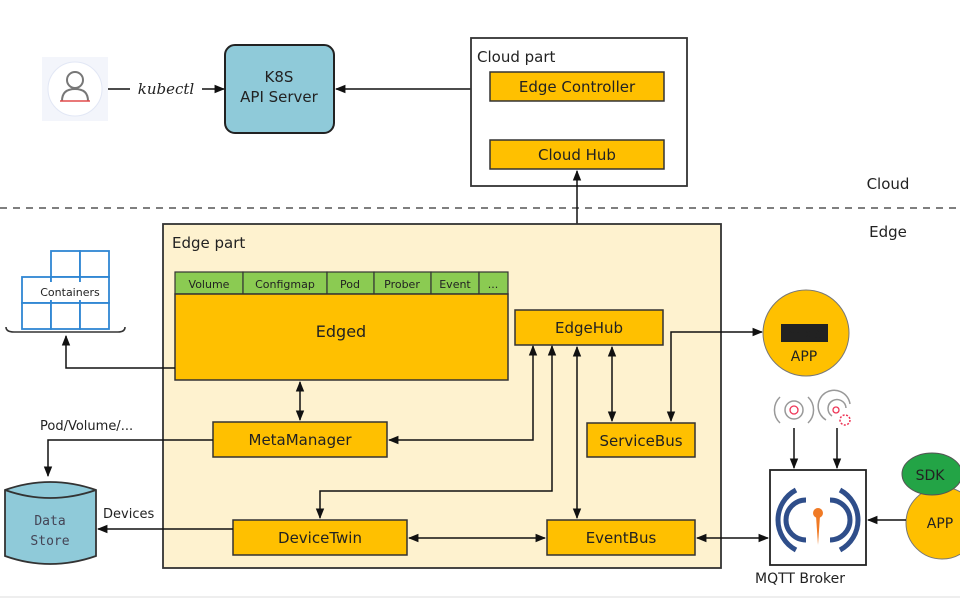 The image size is (960, 600). I want to click on devicetwin-module: DeviceTwin, so click(320, 537).